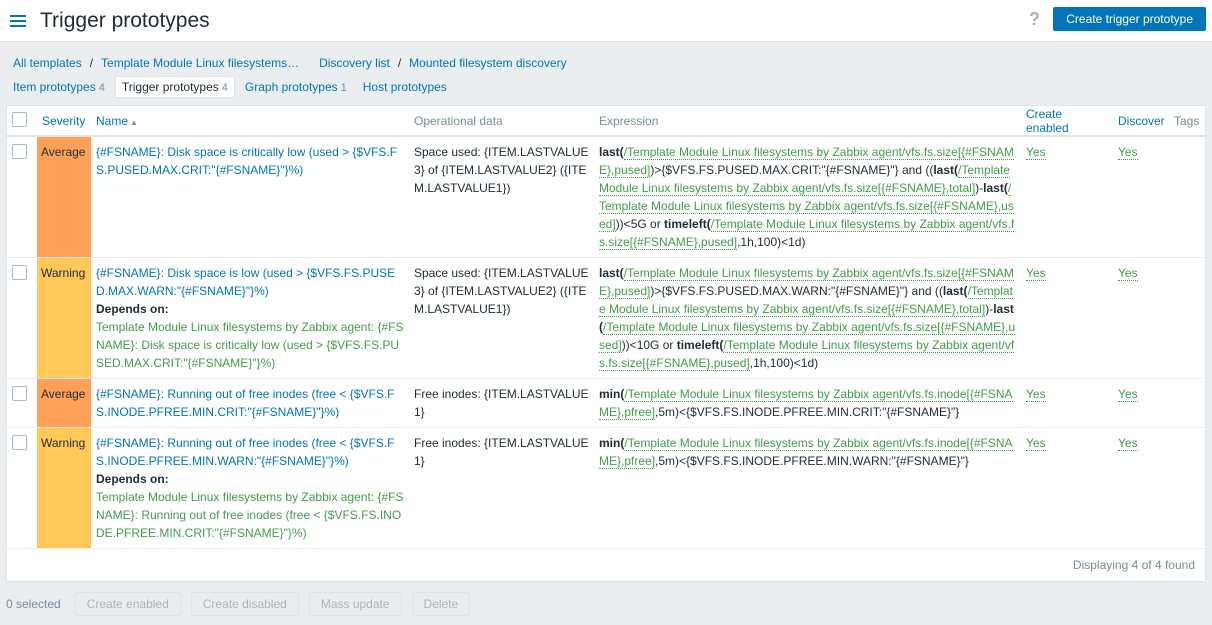  What do you see at coordinates (63, 121) in the screenshot?
I see `column-header-severity: Severity` at bounding box center [63, 121].